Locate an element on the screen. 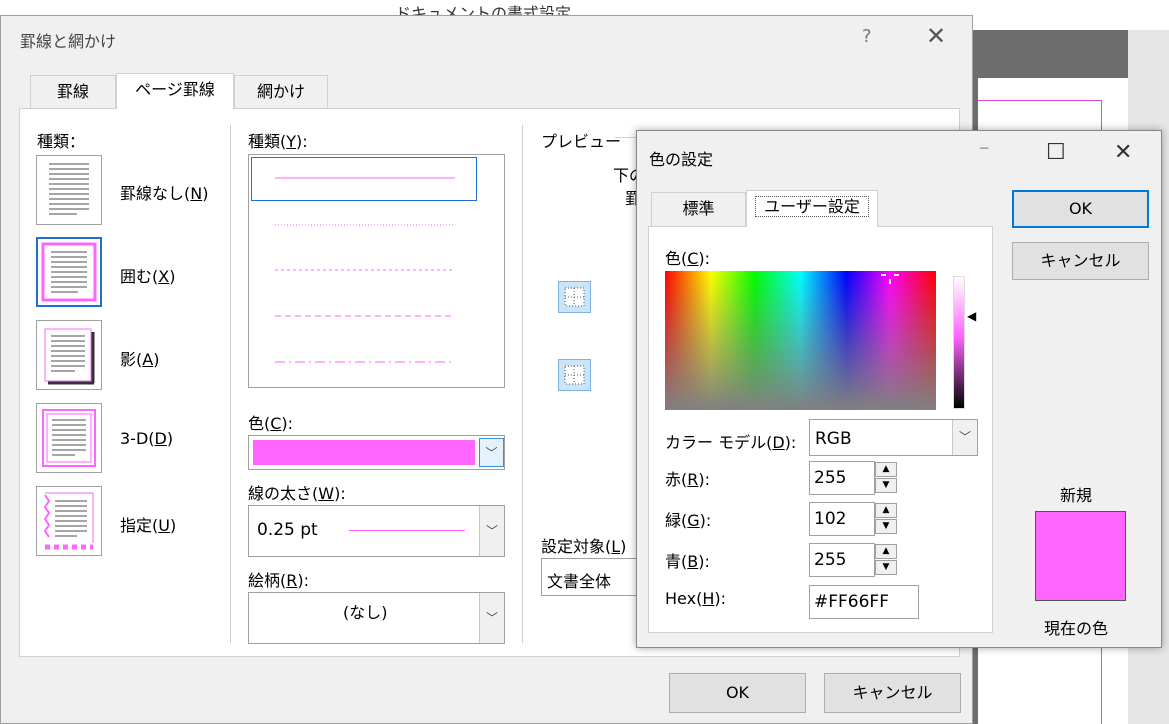 This screenshot has height=724, width=1169. tab-custom: ユーザー設定 is located at coordinates (812, 208).